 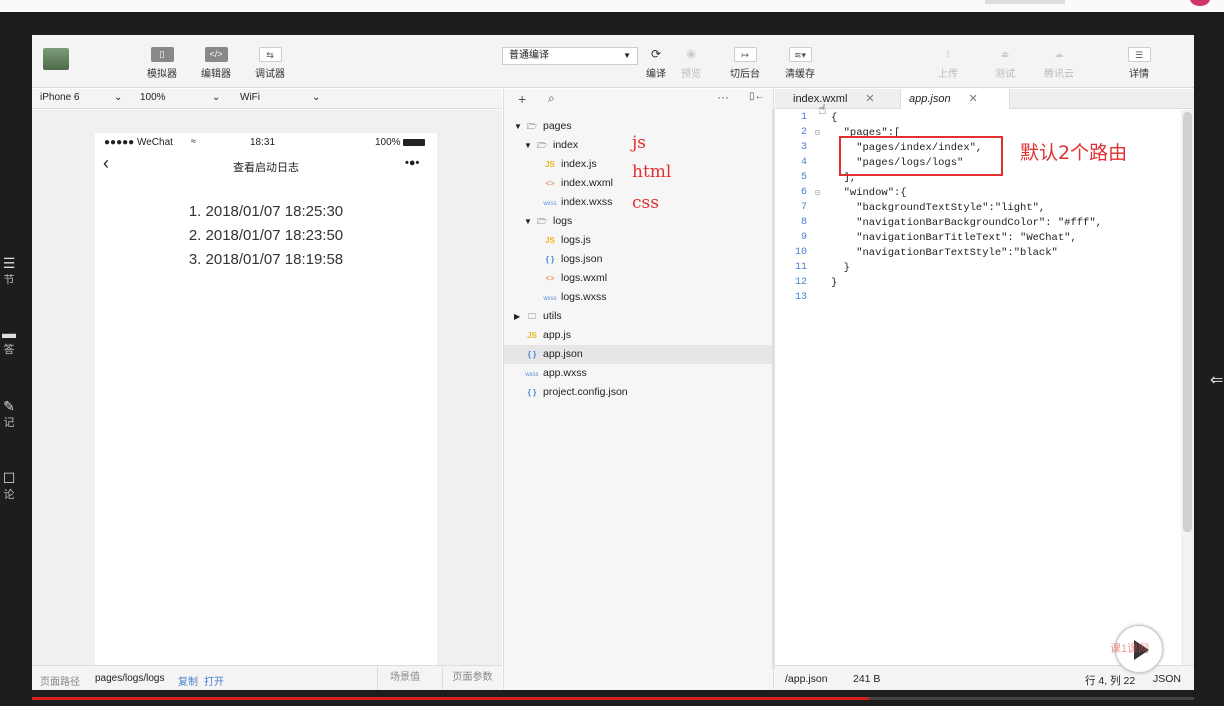 What do you see at coordinates (550, 183) in the screenshot?
I see `wxml-file-icon: <>` at bounding box center [550, 183].